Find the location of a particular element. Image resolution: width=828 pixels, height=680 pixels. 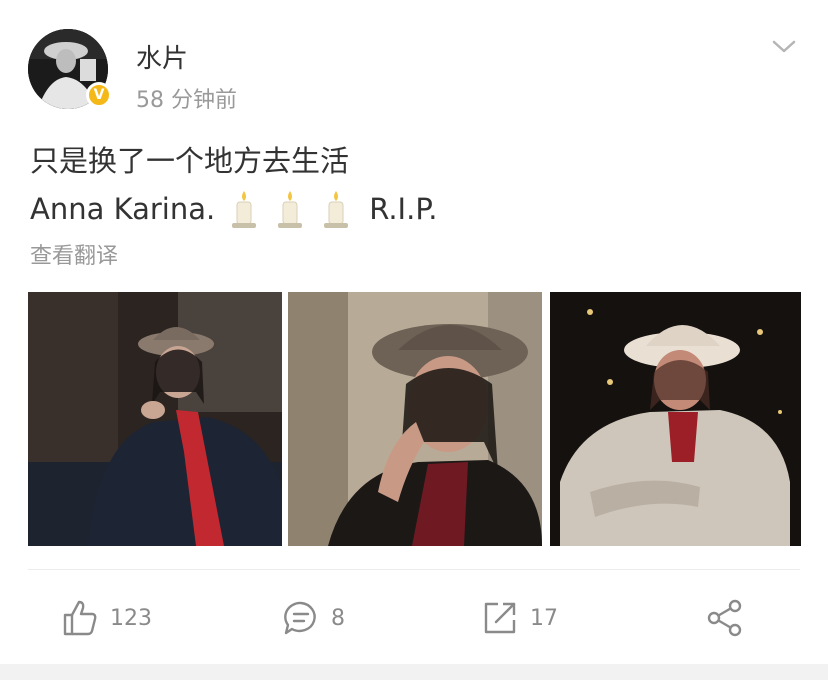

section-separator is located at coordinates (414, 672).